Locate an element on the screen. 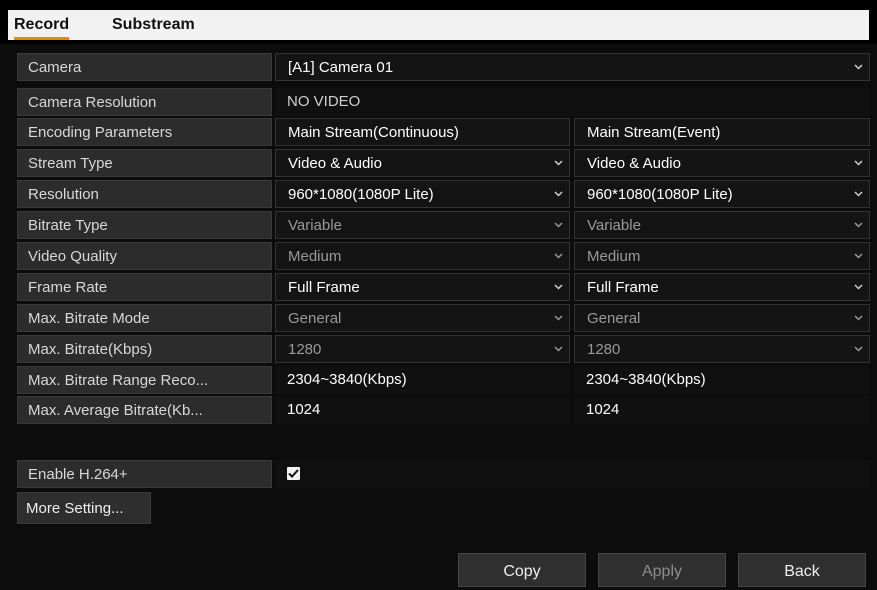  max-bitrate-mode-main-select: General is located at coordinates (422, 318).